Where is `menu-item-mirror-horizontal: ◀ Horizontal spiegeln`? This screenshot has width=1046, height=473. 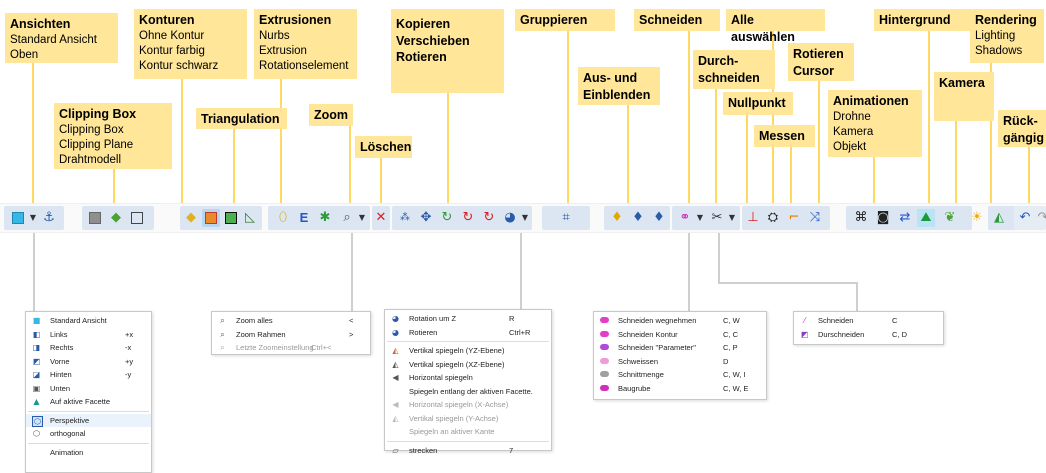 menu-item-mirror-horizontal: ◀ Horizontal spiegeln is located at coordinates (468, 378).